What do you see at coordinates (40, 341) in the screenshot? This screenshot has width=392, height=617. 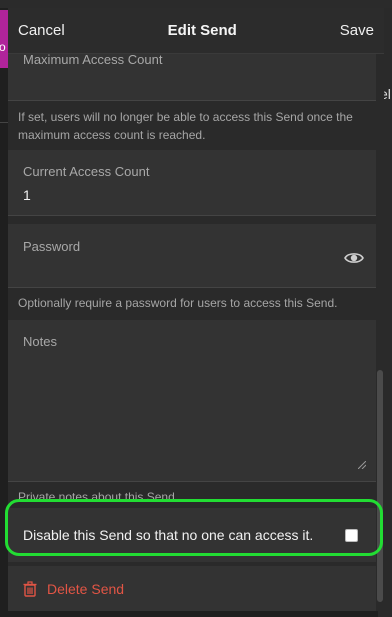 I see `notes-label: Notes` at bounding box center [40, 341].